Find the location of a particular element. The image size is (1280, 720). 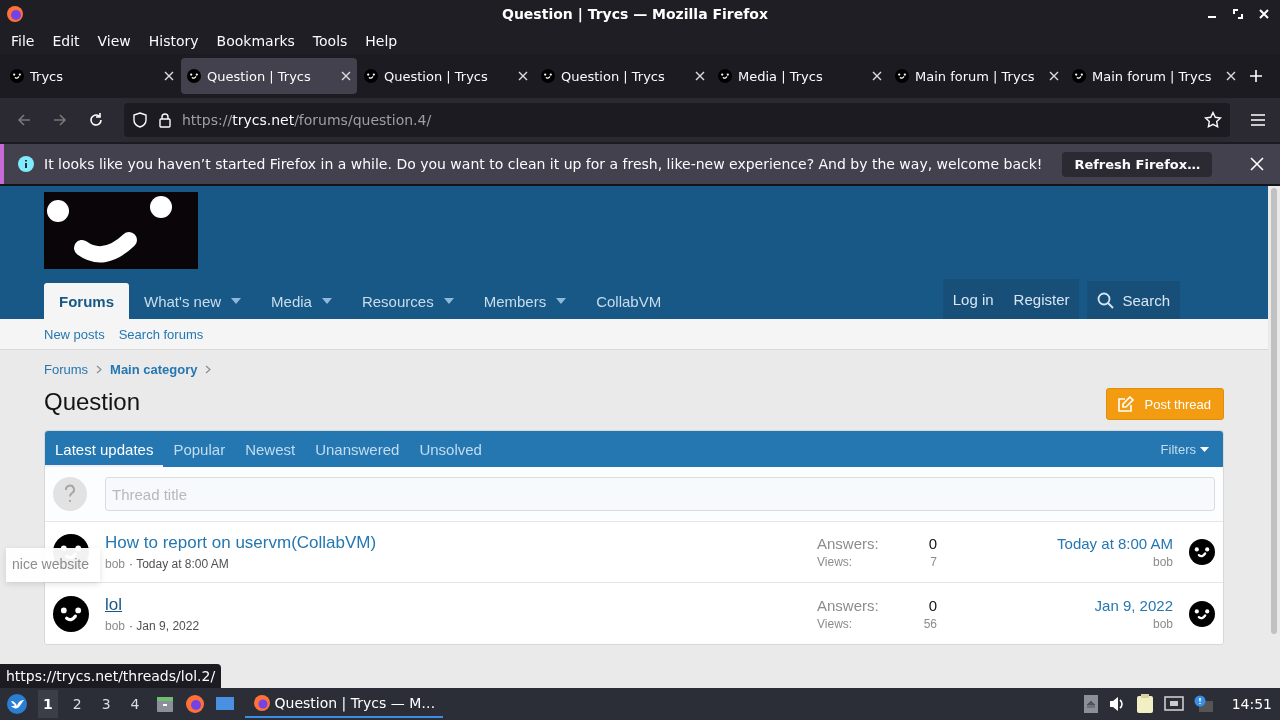

clock: 14:51 is located at coordinates (1251, 704).